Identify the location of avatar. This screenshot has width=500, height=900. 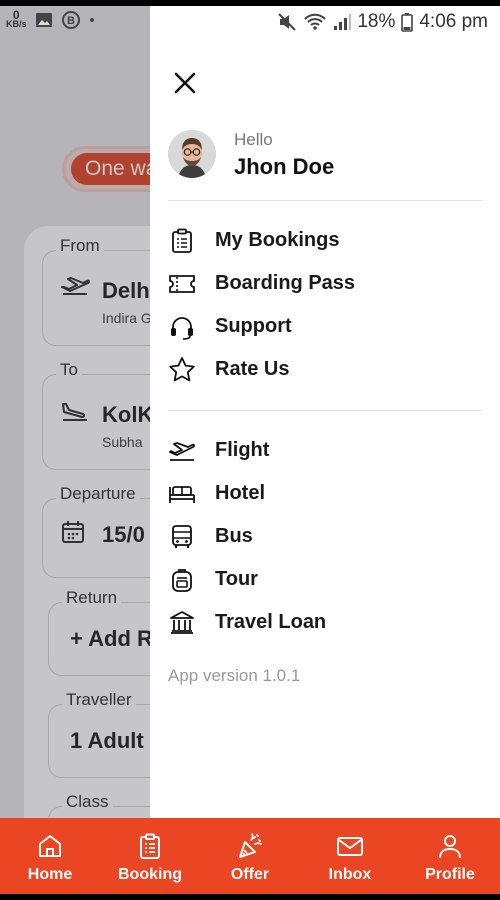
(192, 154).